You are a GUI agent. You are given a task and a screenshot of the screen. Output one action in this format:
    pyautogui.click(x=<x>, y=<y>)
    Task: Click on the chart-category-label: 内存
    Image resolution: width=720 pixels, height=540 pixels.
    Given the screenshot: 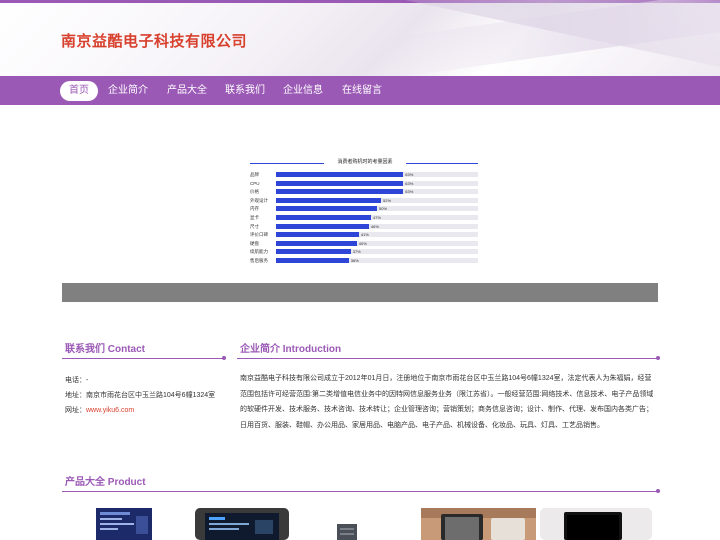 What is the action you would take?
    pyautogui.click(x=254, y=209)
    